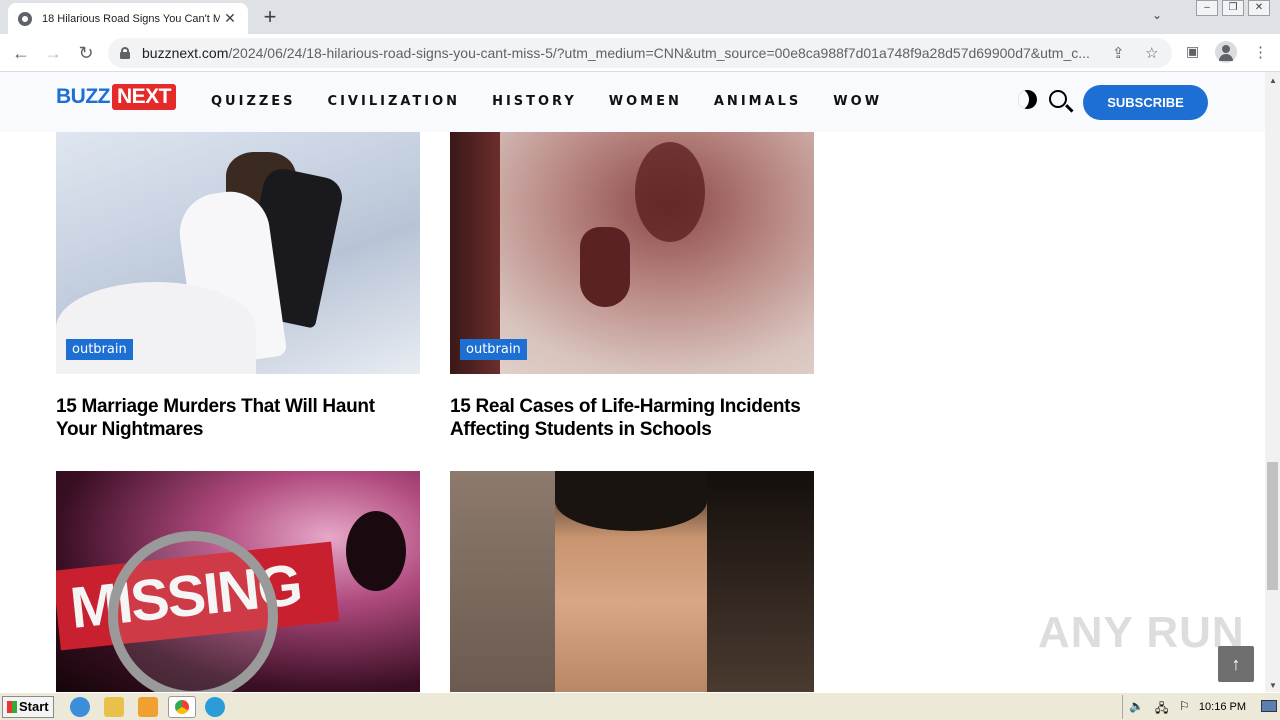  Describe the element at coordinates (394, 101) in the screenshot. I see `nav-item-civilization: CIVILIZATION` at that location.